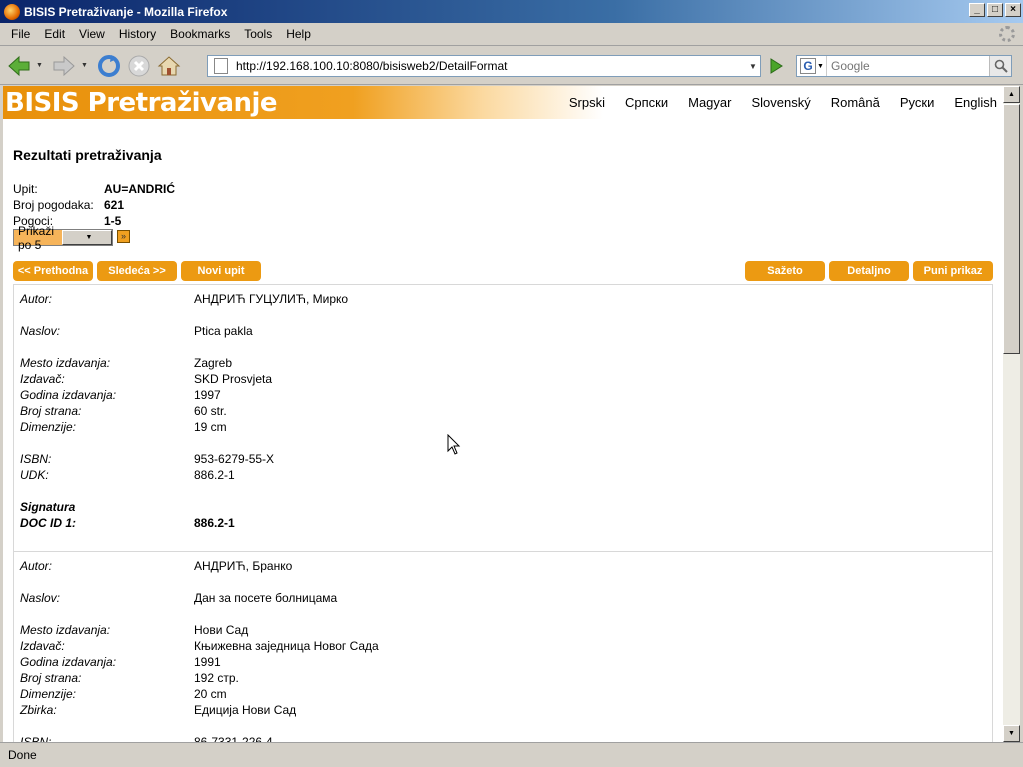  Describe the element at coordinates (646, 102) in the screenshot. I see `lang-srpski-cyrillic: Српски` at that location.